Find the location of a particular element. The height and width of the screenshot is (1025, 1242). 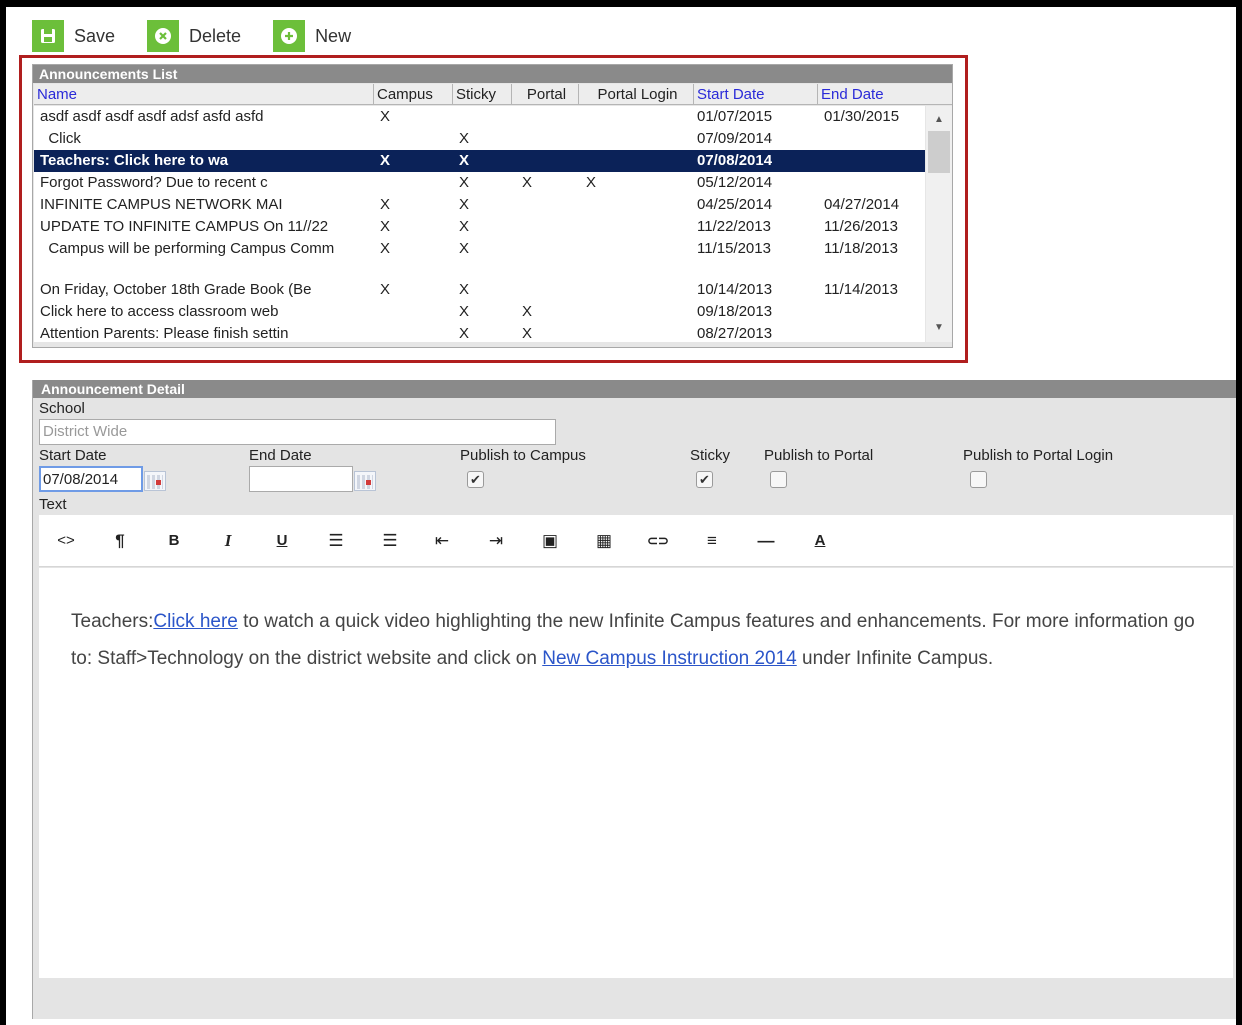

publish-campus-checkbox: ✔ is located at coordinates (475, 479).